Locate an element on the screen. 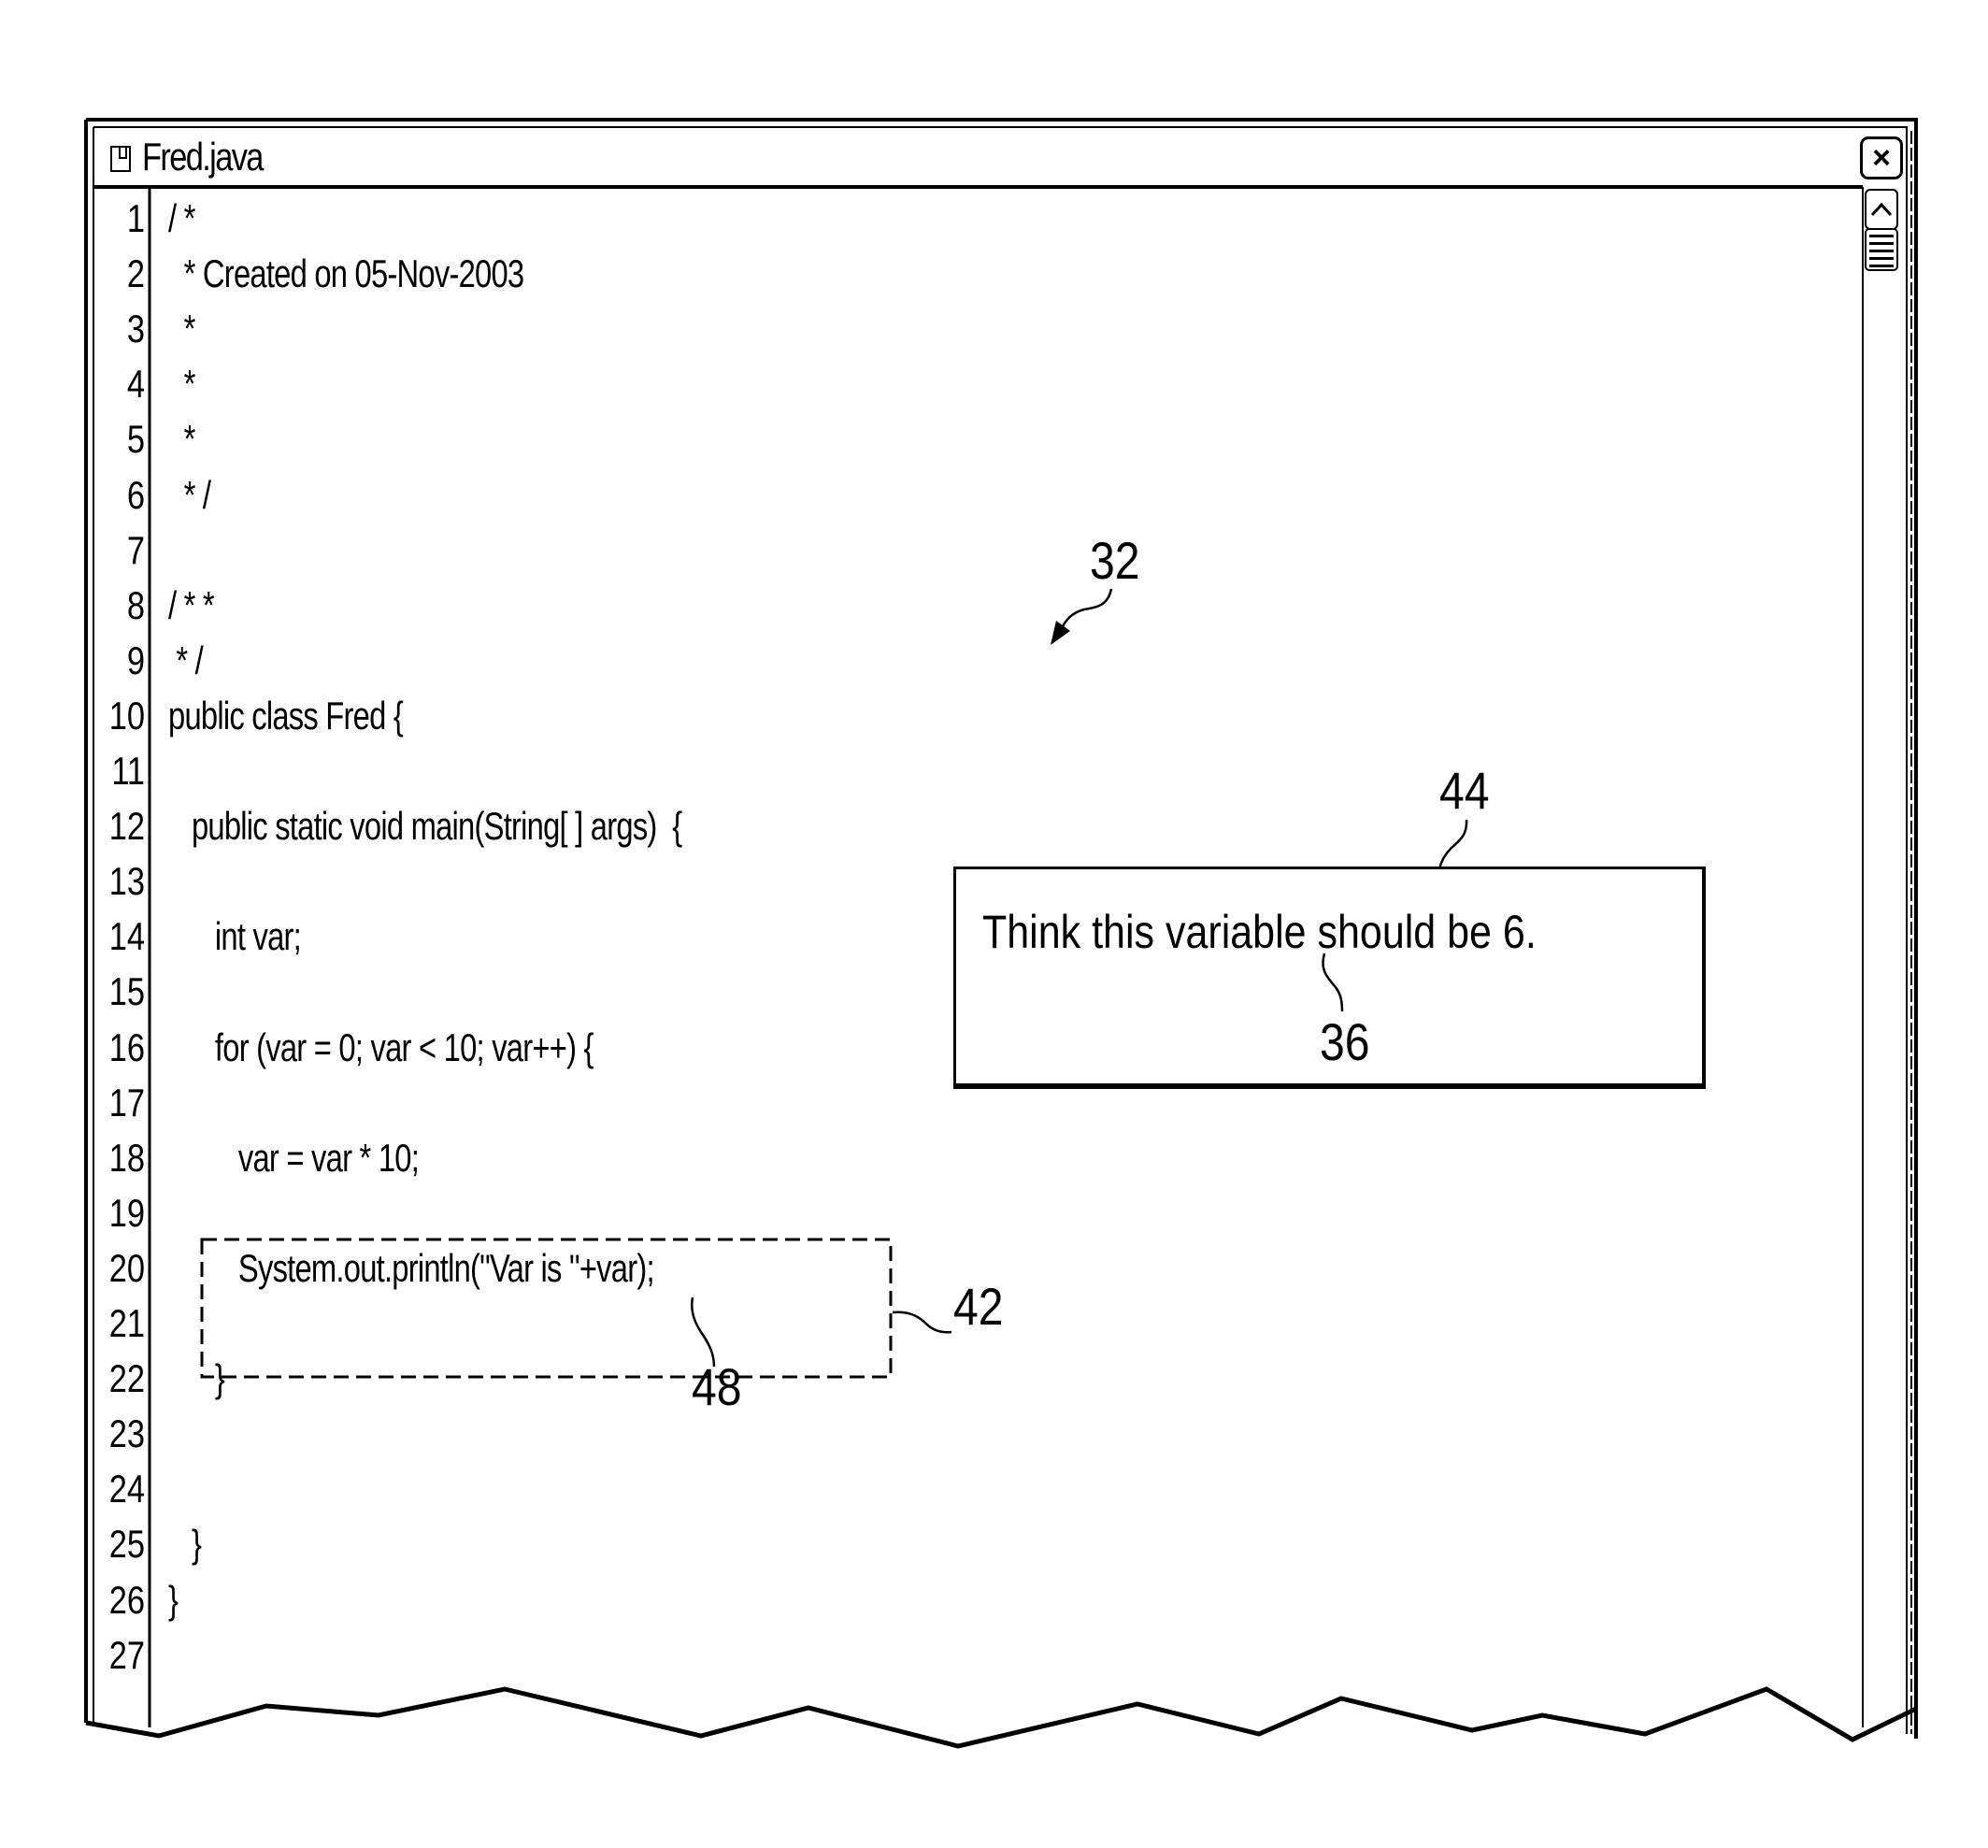 The height and width of the screenshot is (1848, 1988). line-number: 5 is located at coordinates (136, 439).